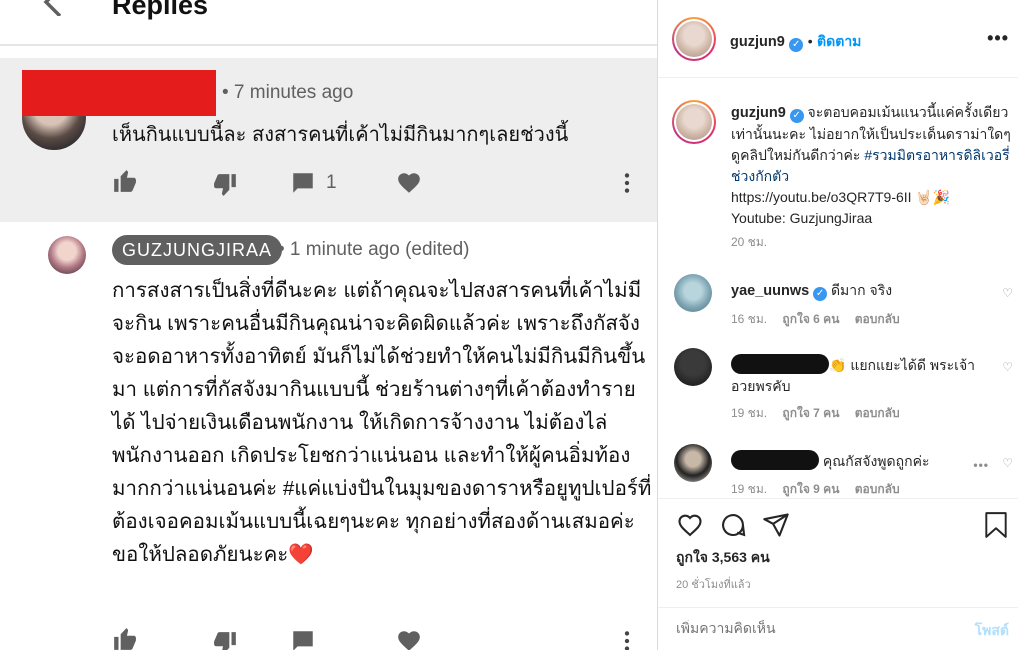  Describe the element at coordinates (810, 319) in the screenshot. I see `comment-likes: ถูกใจ 6 คน` at that location.